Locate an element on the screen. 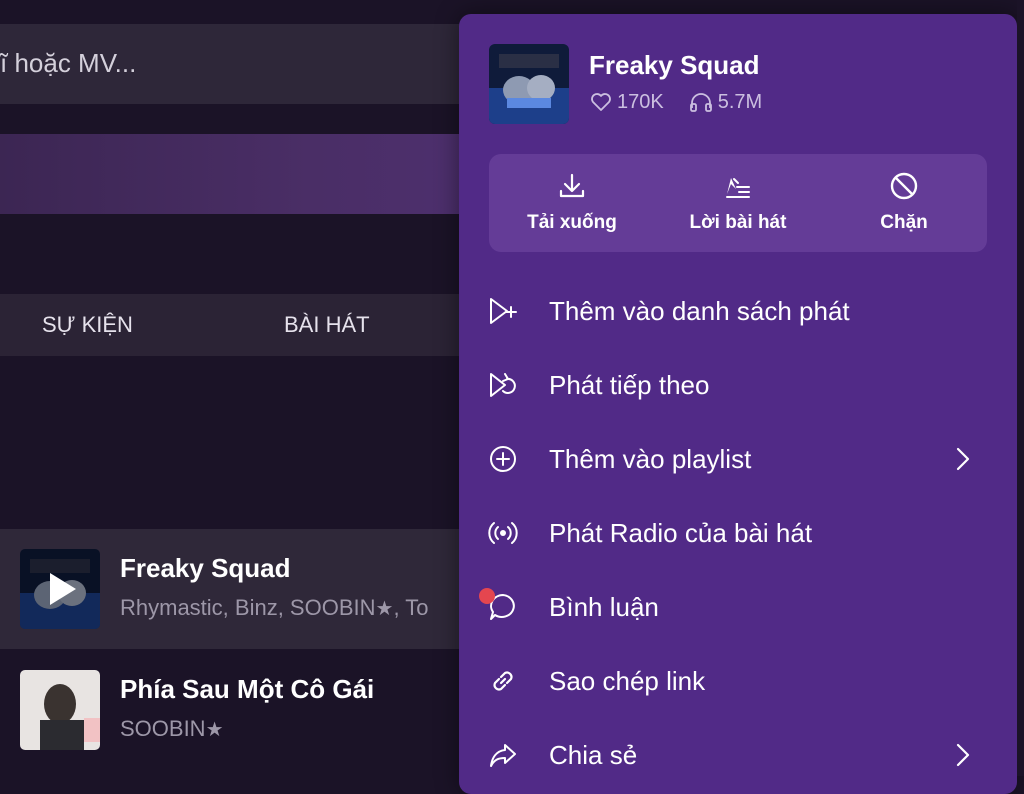  headphones-icon is located at coordinates (700, 102).